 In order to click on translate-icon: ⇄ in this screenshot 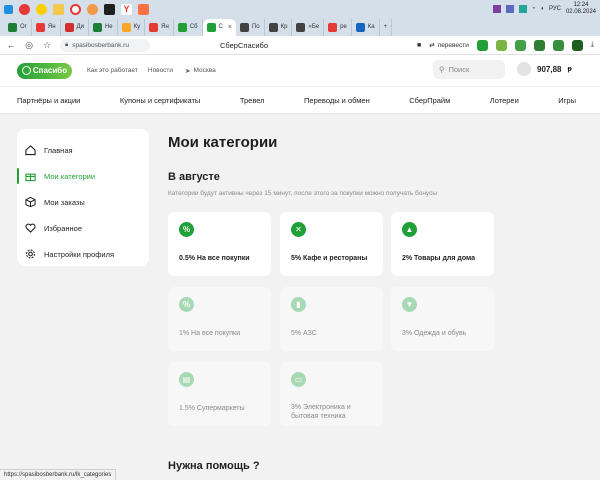, I will do `click(432, 45)`.